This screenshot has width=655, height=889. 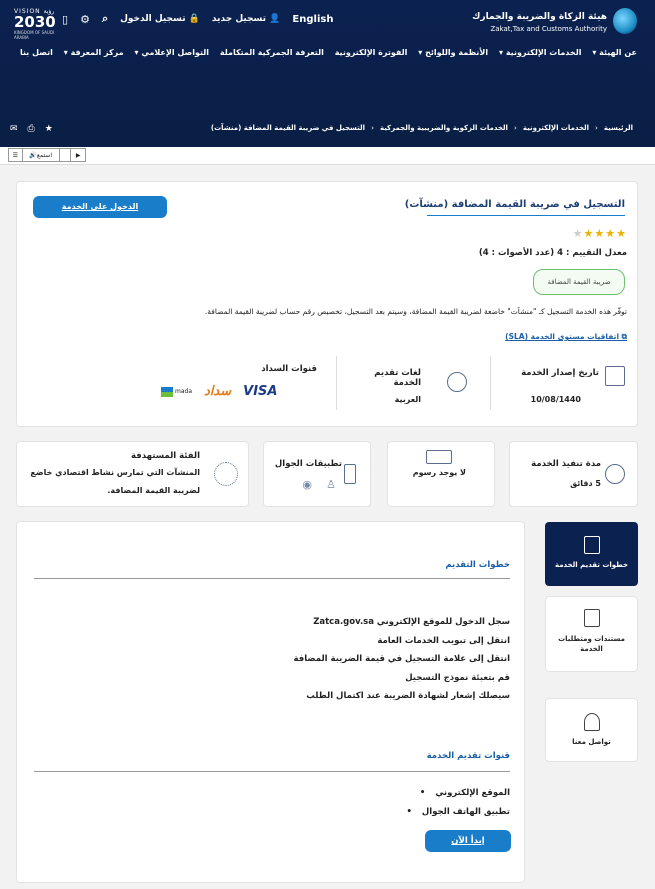 I want to click on read-speaker-widget: ☰ 🔊 استمع ▶, so click(x=47, y=155).